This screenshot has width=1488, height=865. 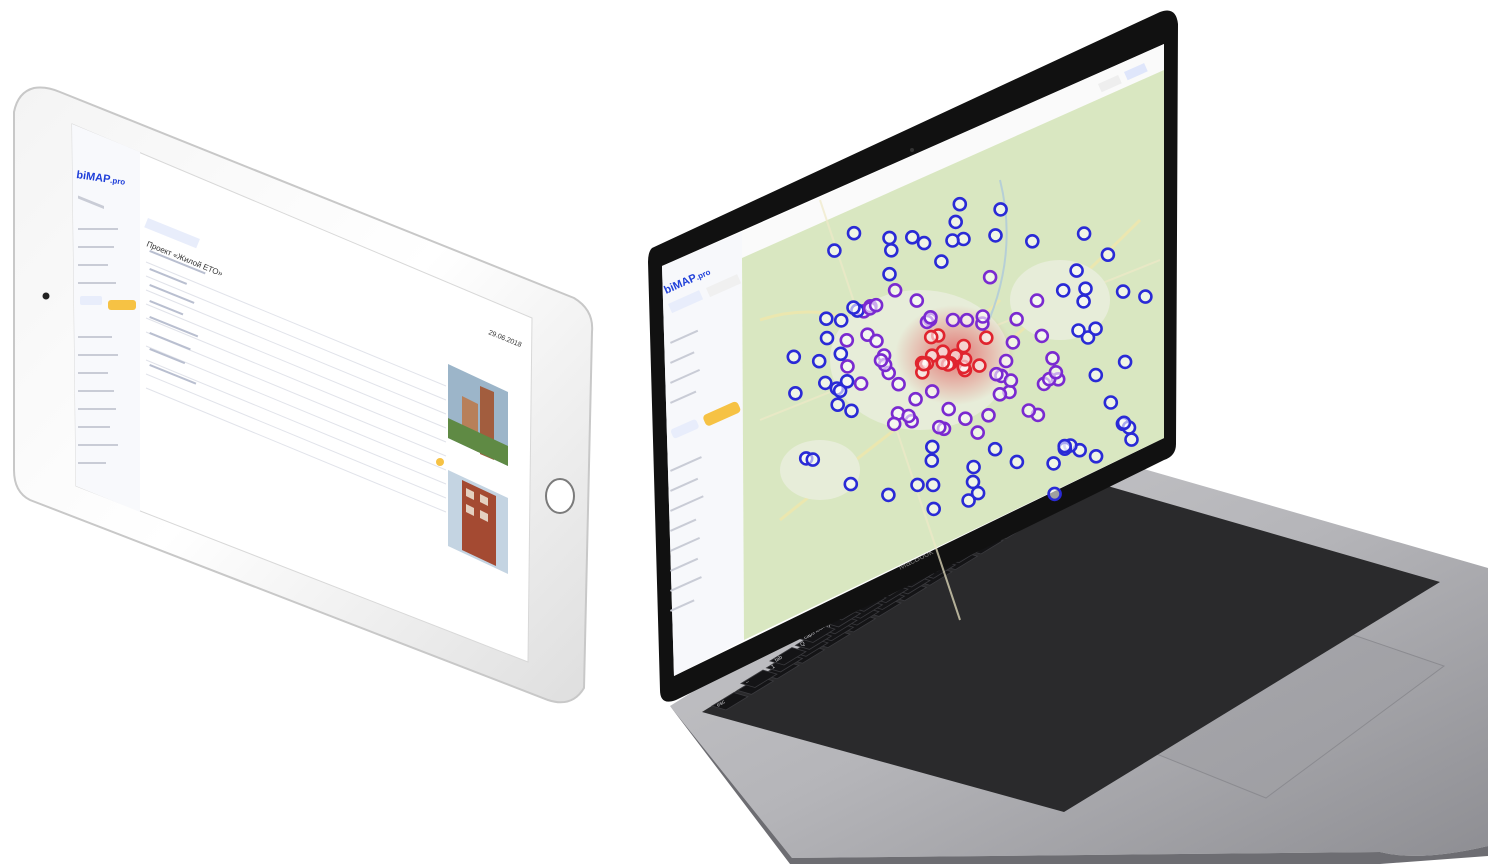 What do you see at coordinates (122, 305) in the screenshot?
I see `tablet-create-button` at bounding box center [122, 305].